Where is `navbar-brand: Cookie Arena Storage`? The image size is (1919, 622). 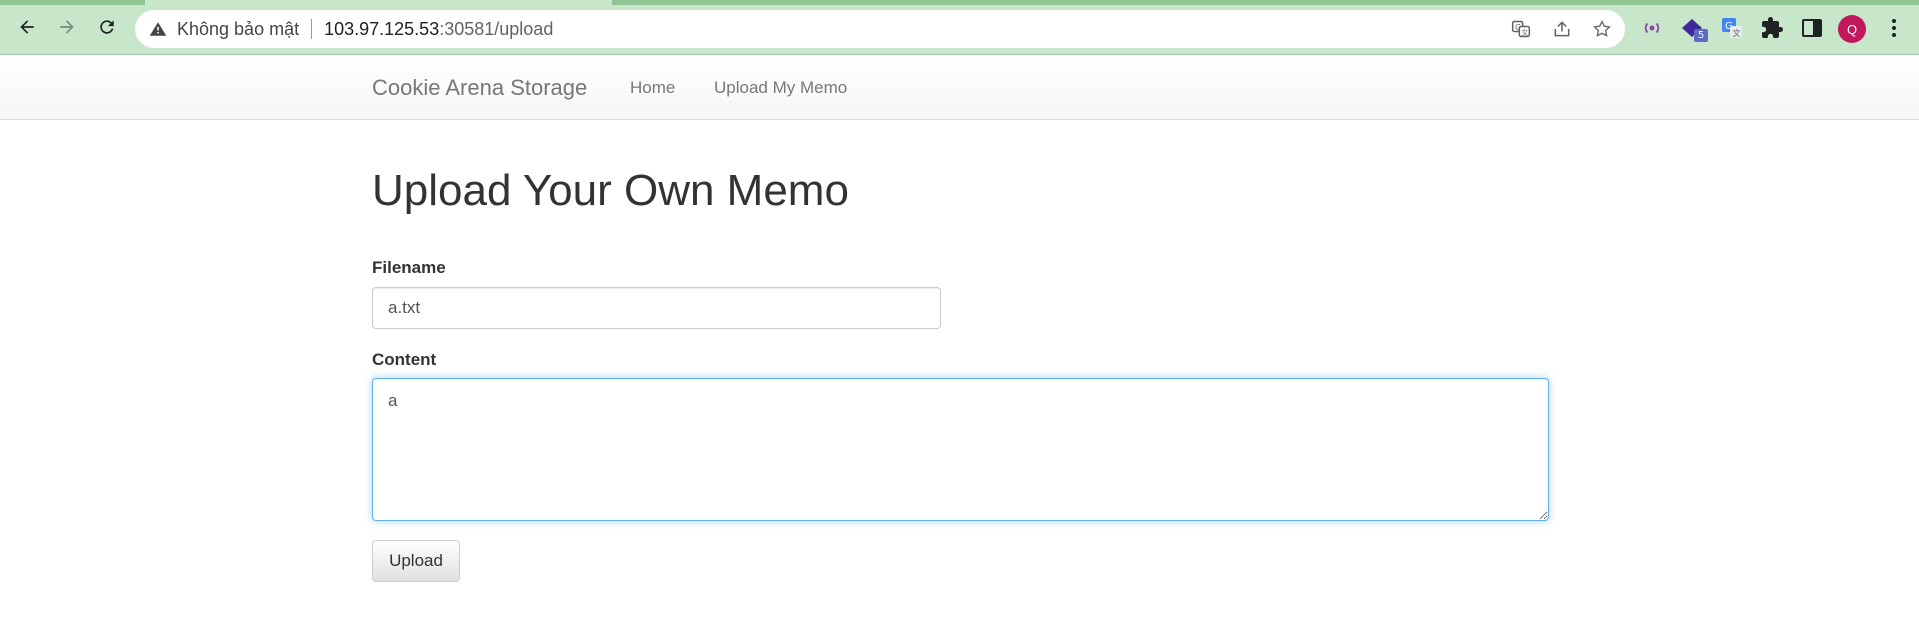 navbar-brand: Cookie Arena Storage is located at coordinates (479, 88).